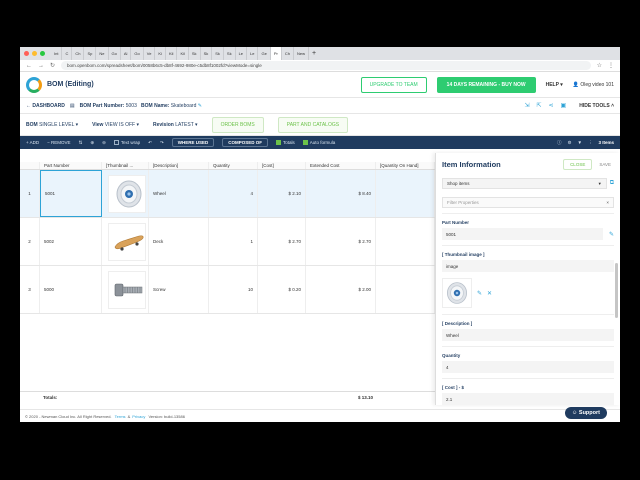 The width and height of the screenshot is (640, 480). What do you see at coordinates (52, 65) in the screenshot?
I see `reload-icon: ↻` at bounding box center [52, 65].